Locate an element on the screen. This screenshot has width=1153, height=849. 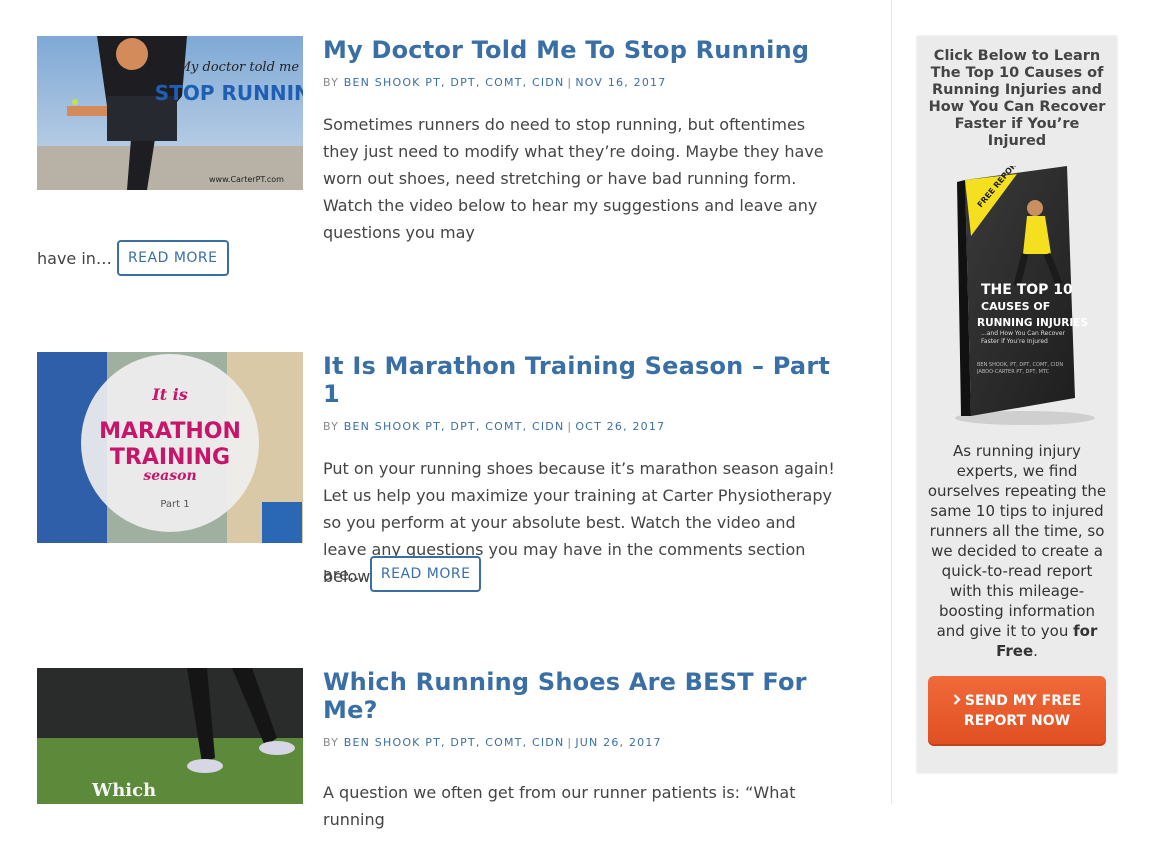
thumb-caption-4: season is located at coordinates (169, 476).